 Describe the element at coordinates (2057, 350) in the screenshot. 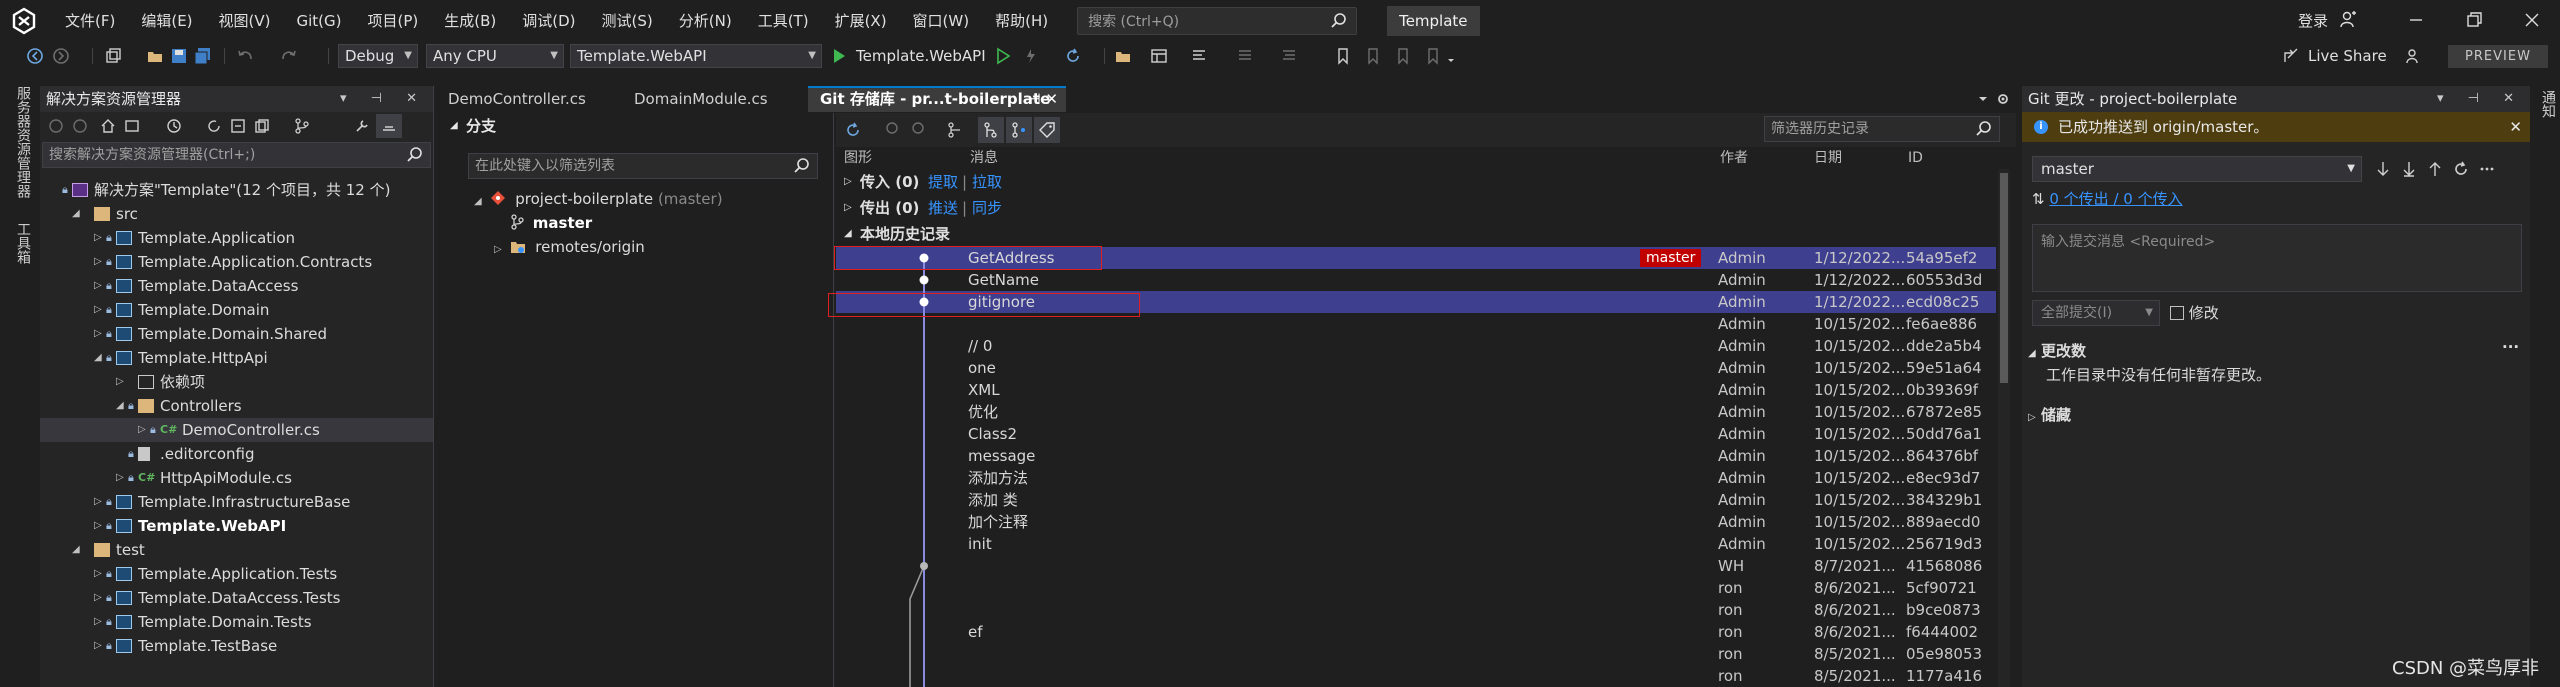

I see `changes-section-header: ◢ 更改数` at that location.